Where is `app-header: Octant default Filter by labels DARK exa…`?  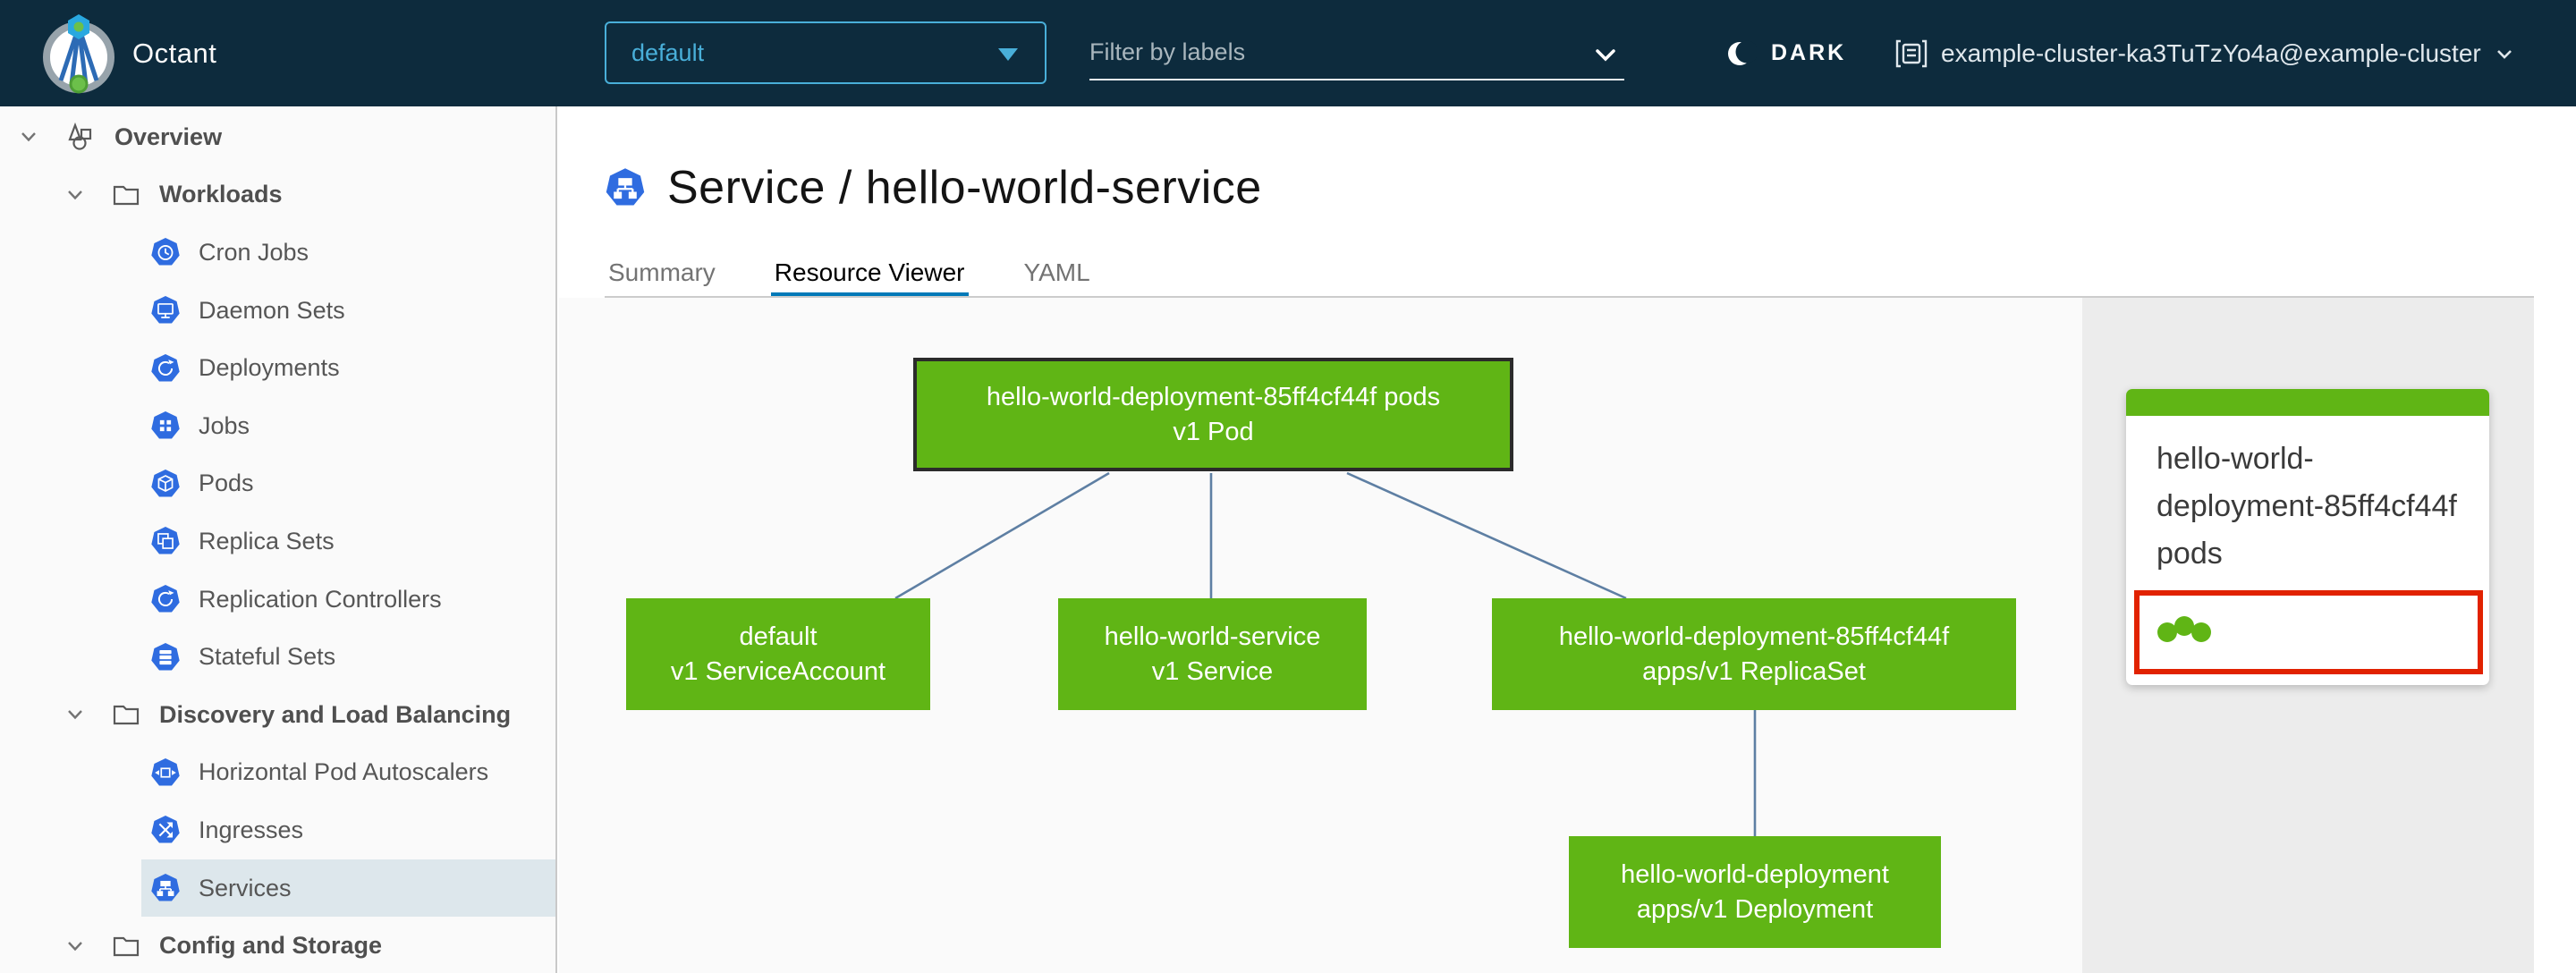
app-header: Octant default Filter by labels DARK exa… is located at coordinates (1288, 53).